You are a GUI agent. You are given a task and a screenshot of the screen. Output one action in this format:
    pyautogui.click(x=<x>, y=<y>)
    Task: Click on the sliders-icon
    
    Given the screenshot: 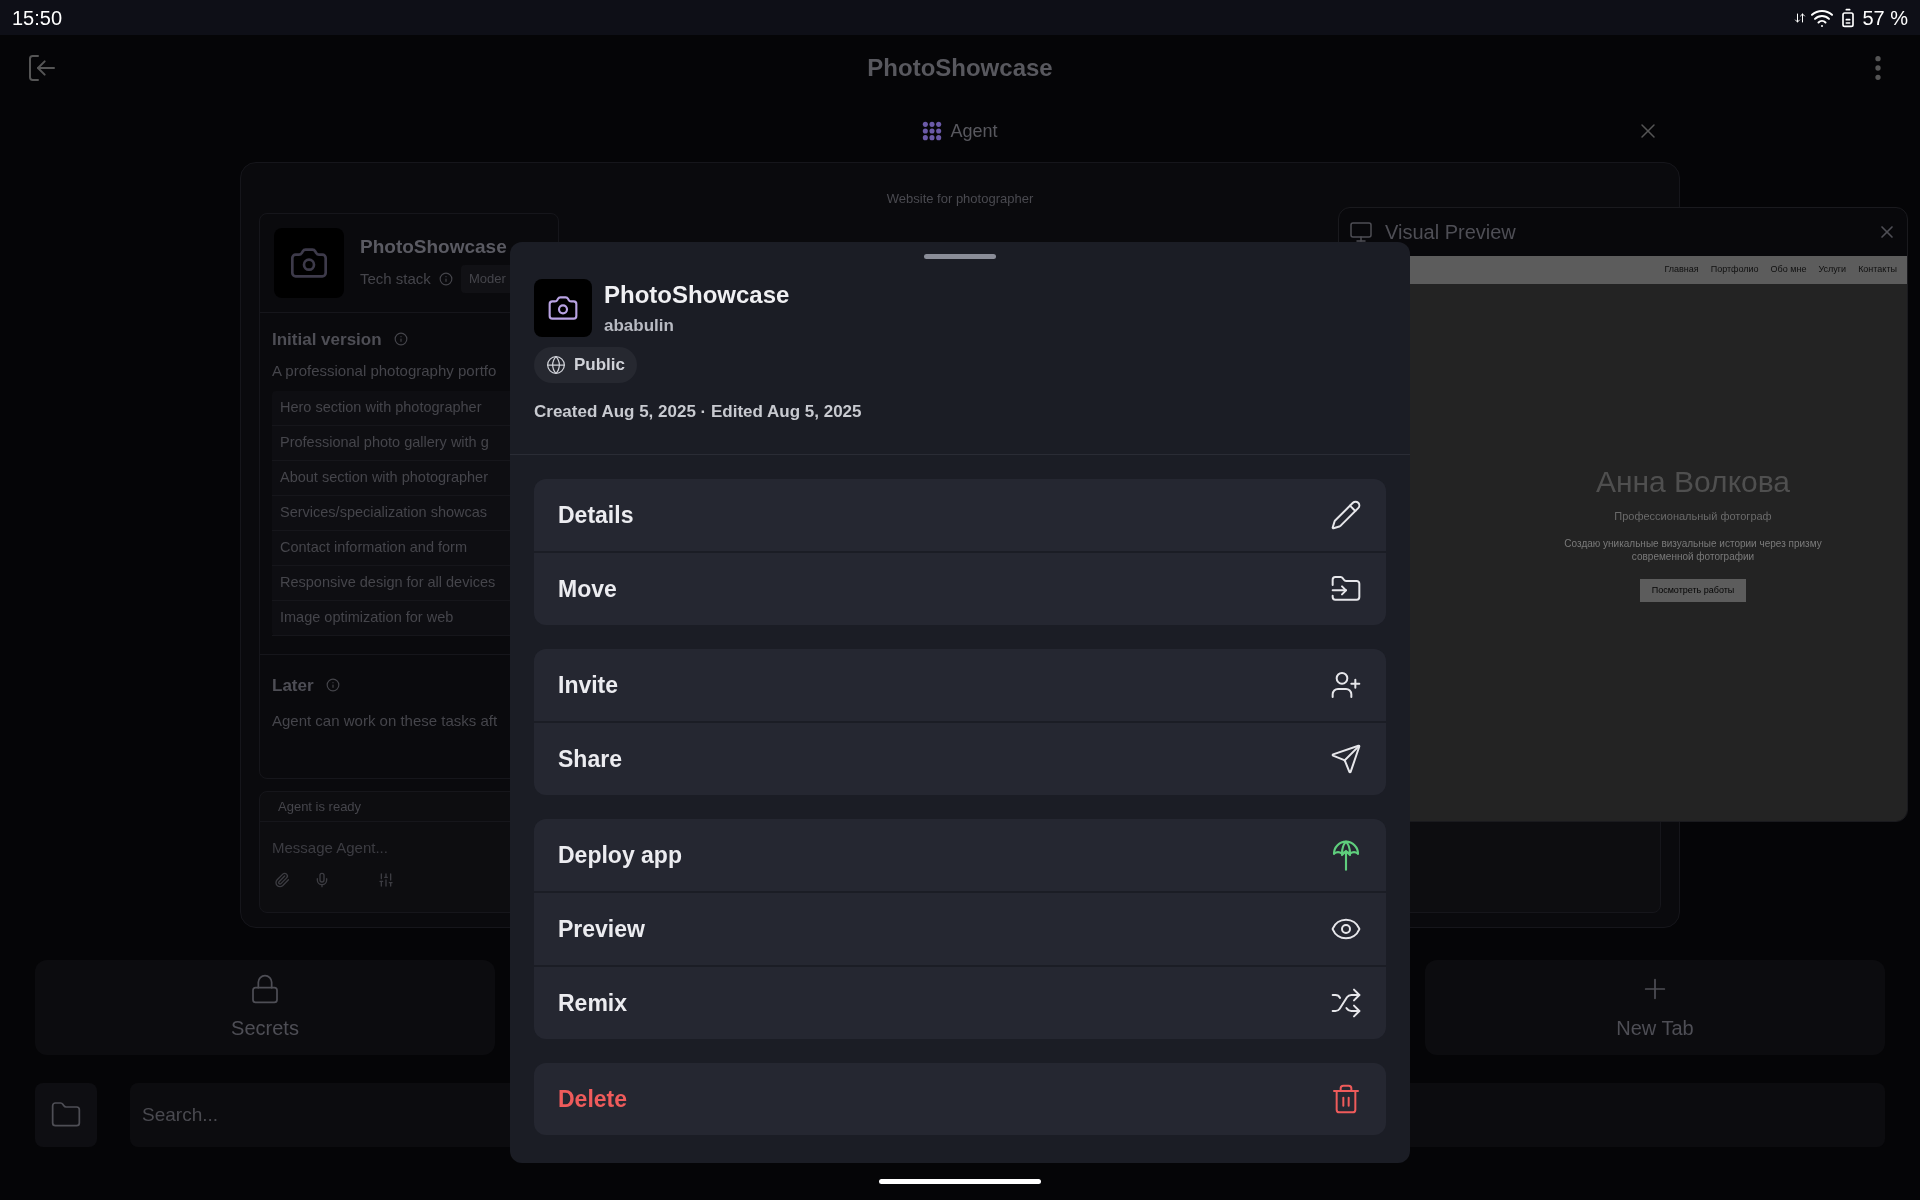 What is the action you would take?
    pyautogui.click(x=386, y=880)
    